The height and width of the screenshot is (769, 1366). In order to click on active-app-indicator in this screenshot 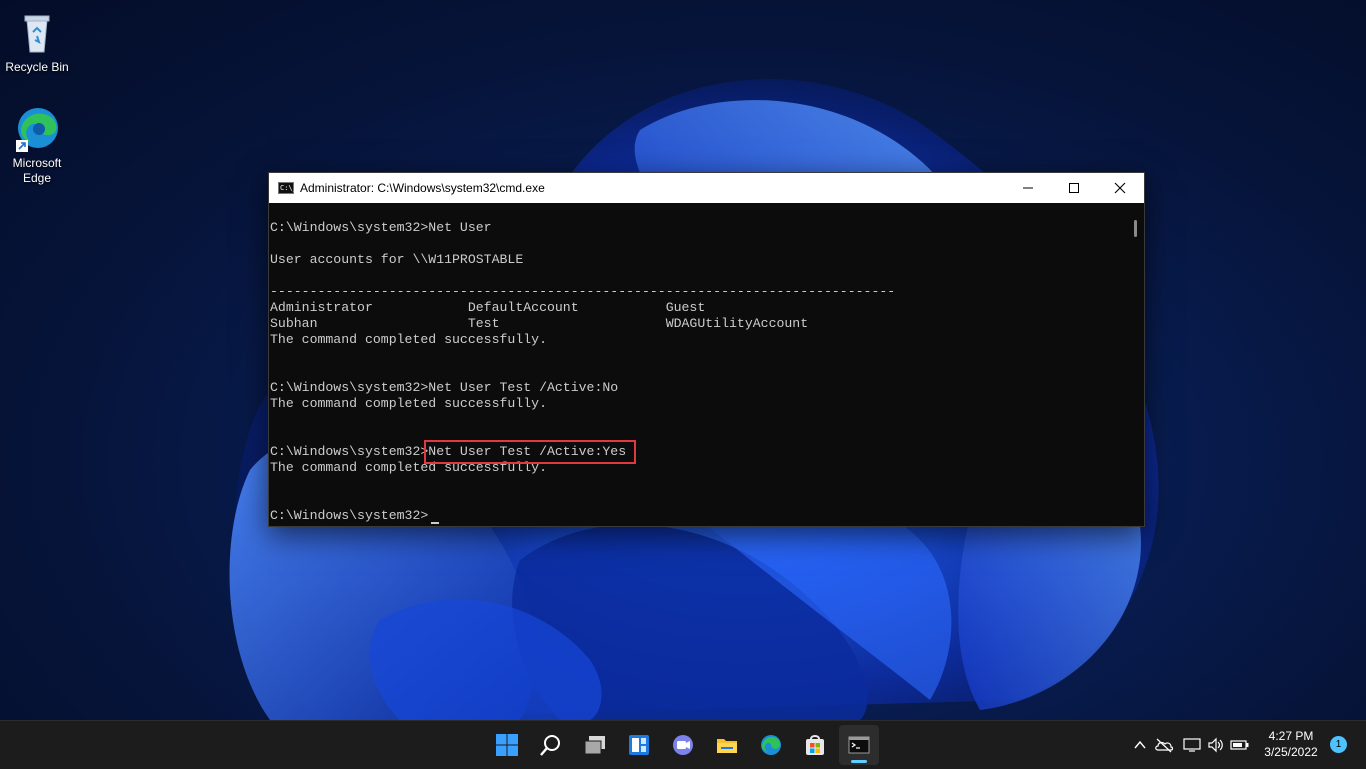, I will do `click(859, 761)`.